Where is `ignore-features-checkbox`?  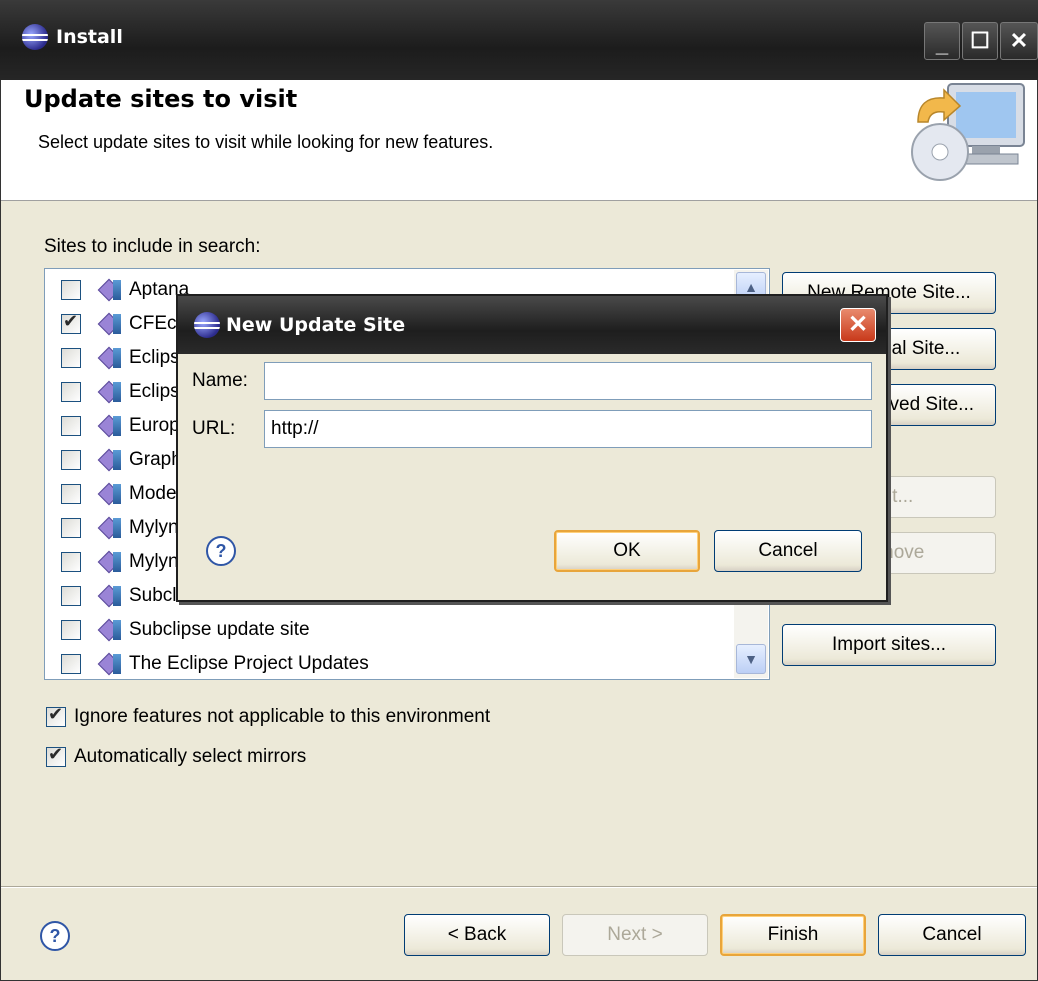
ignore-features-checkbox is located at coordinates (56, 715).